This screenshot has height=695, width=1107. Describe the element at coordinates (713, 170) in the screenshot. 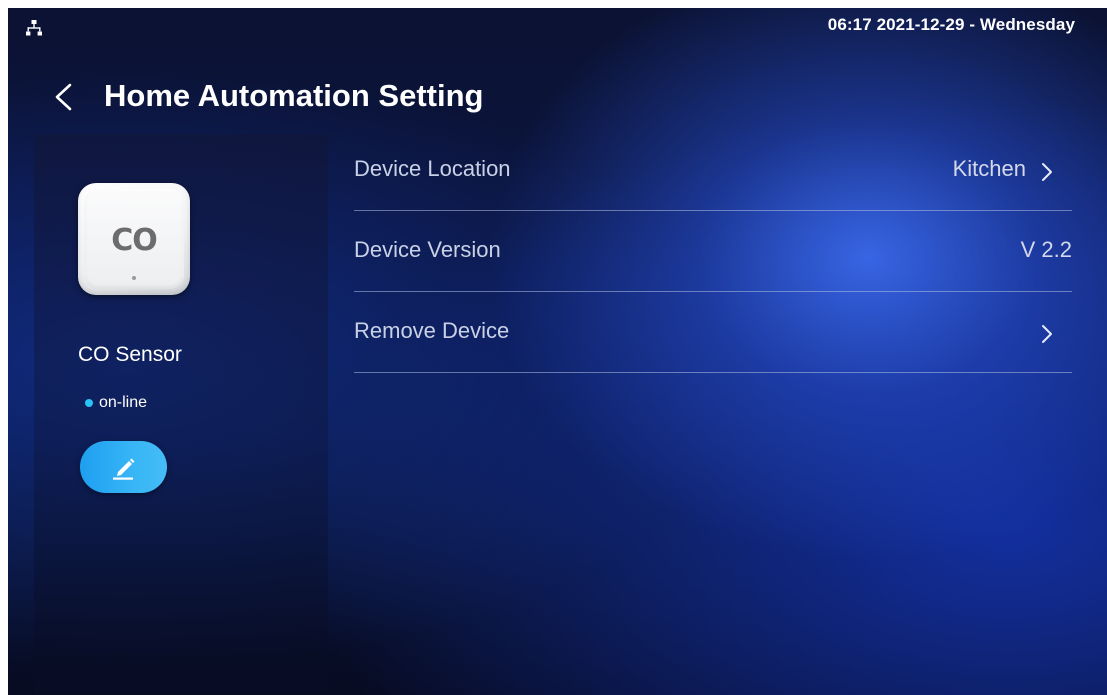

I see `setting-row-device-location: Device Location Kitchen` at that location.